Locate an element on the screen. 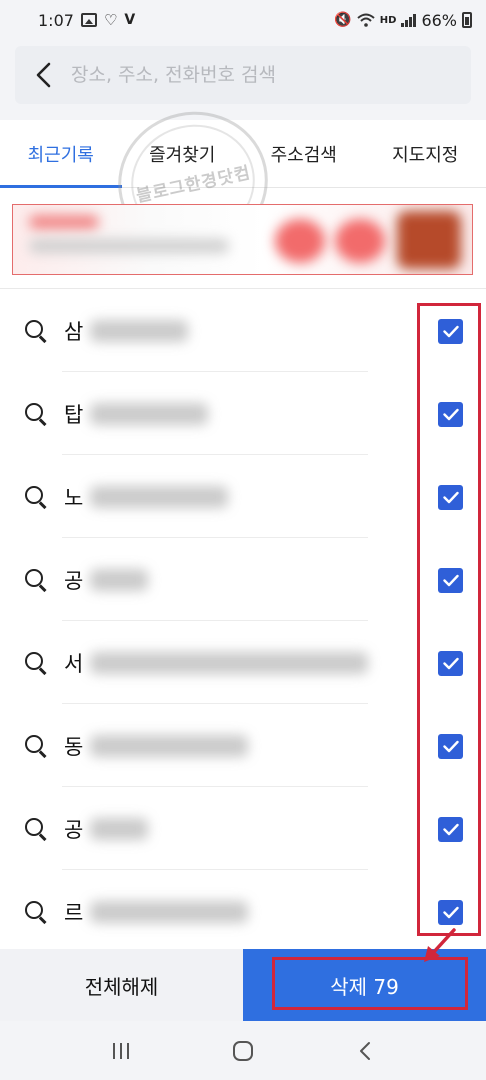  search-box is located at coordinates (243, 75).